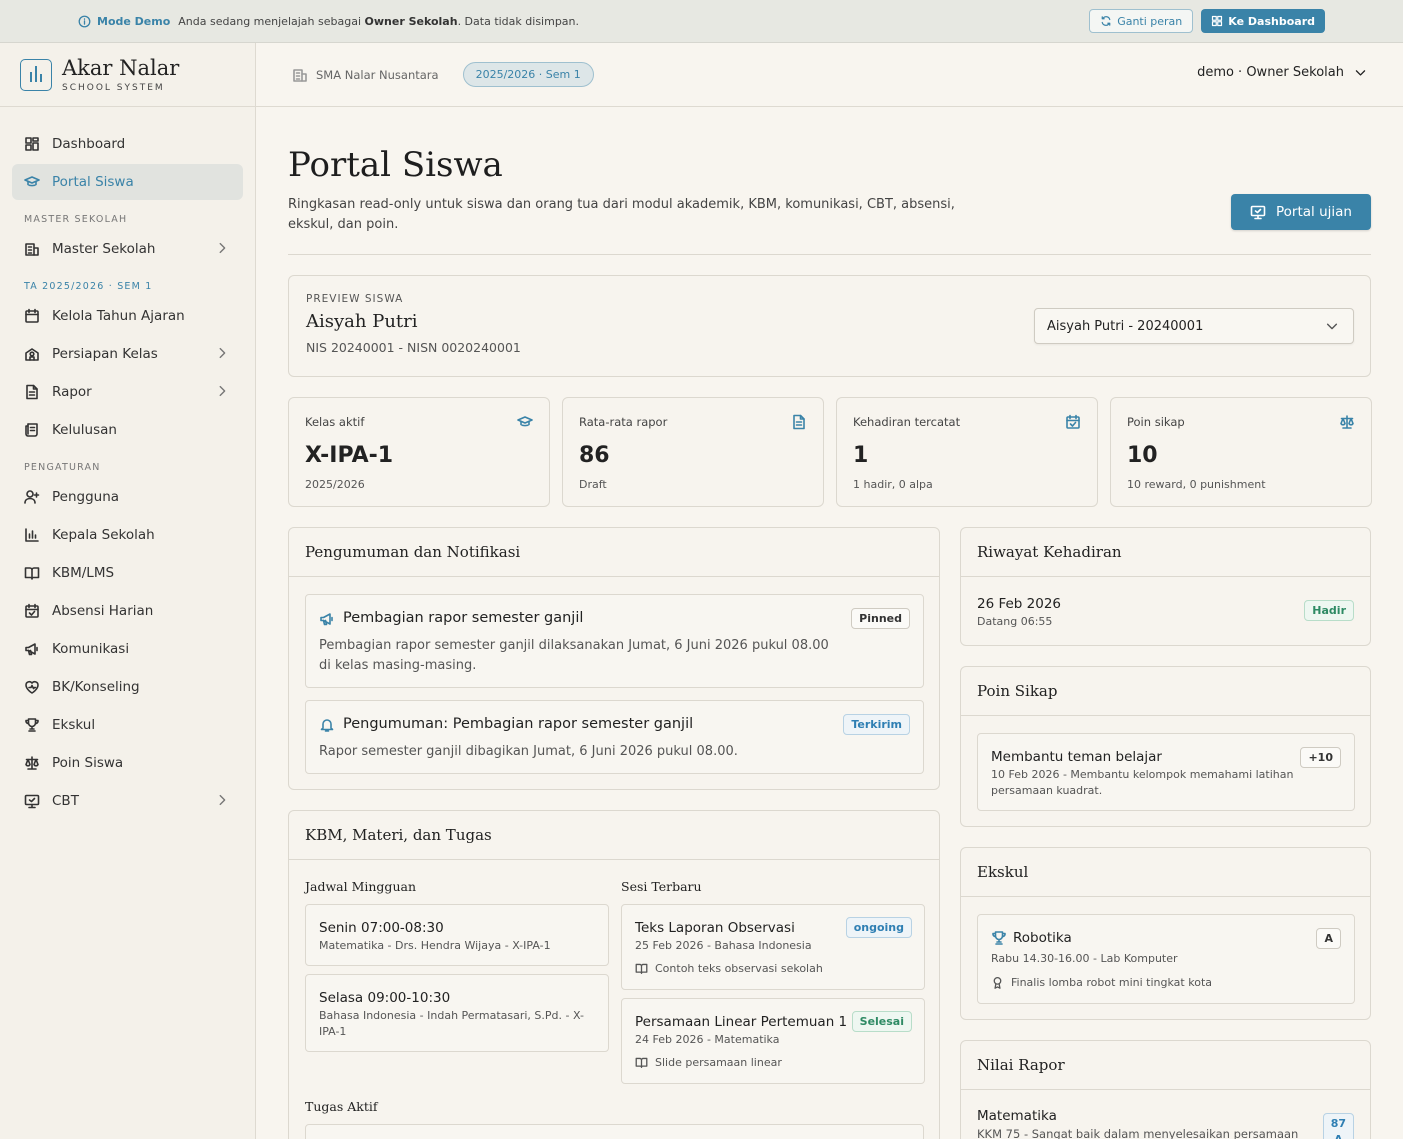 This screenshot has height=1139, width=1403. Describe the element at coordinates (32, 497) in the screenshot. I see `user-plus-icon` at that location.